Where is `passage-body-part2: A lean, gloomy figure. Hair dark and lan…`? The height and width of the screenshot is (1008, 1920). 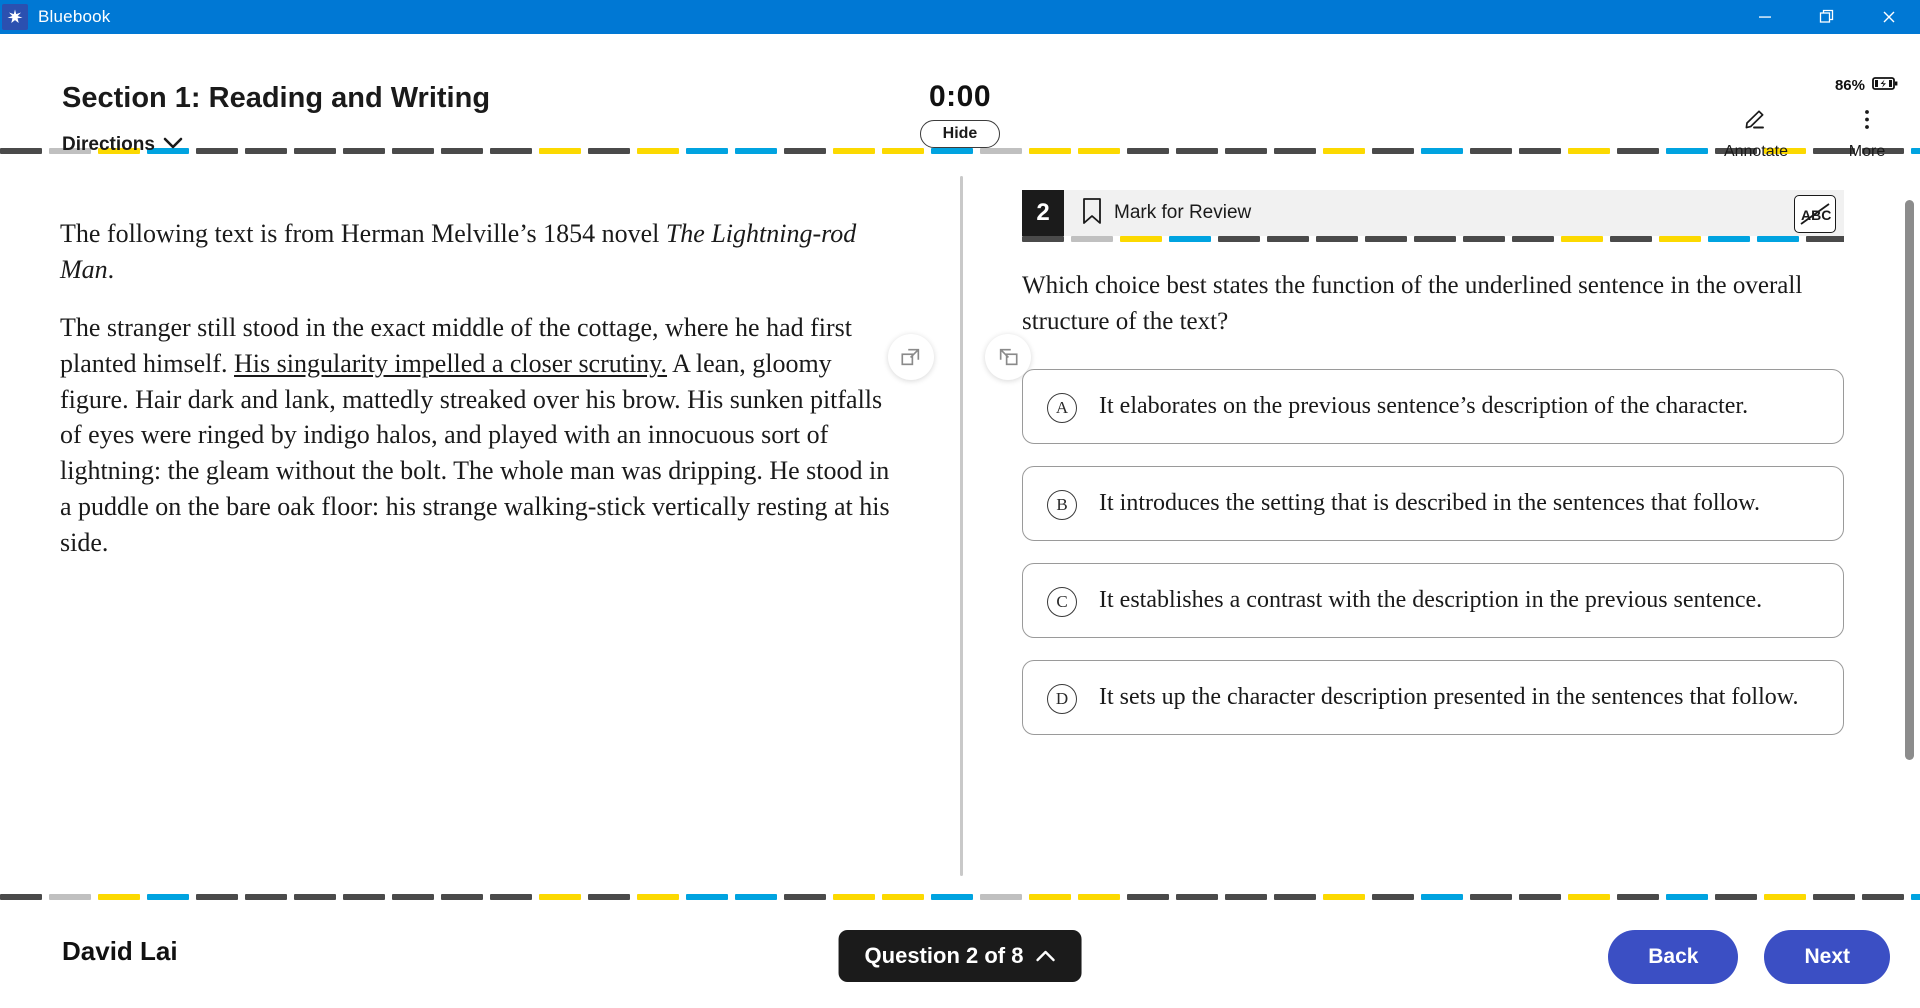 passage-body-part2: A lean, gloomy figure. Hair dark and lan… is located at coordinates (475, 452).